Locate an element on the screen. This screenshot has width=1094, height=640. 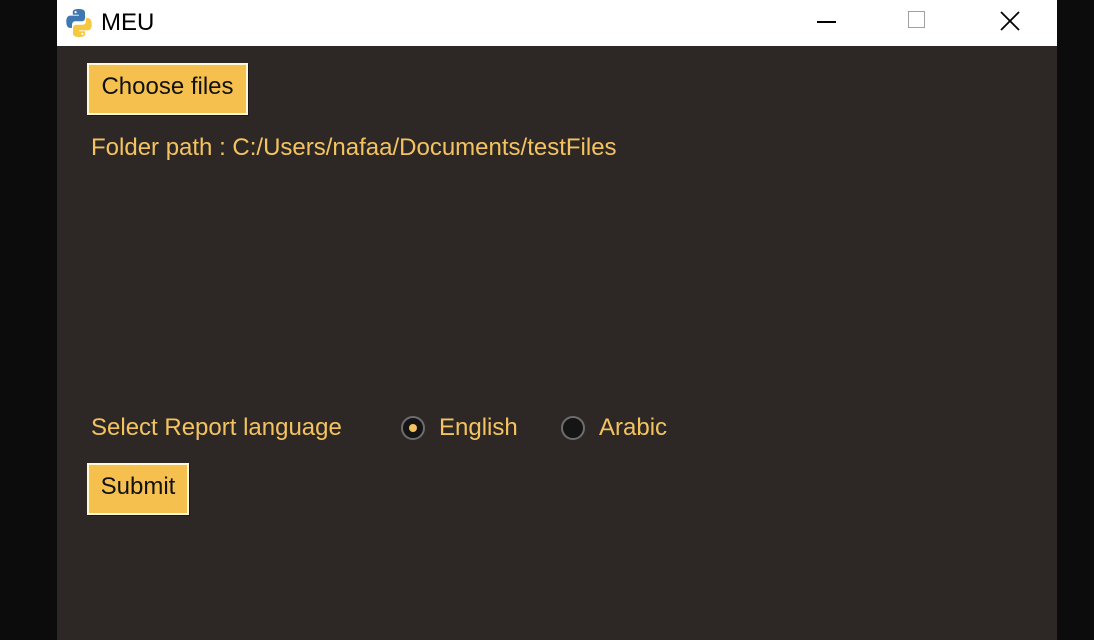
close-button is located at coordinates (1009, 23).